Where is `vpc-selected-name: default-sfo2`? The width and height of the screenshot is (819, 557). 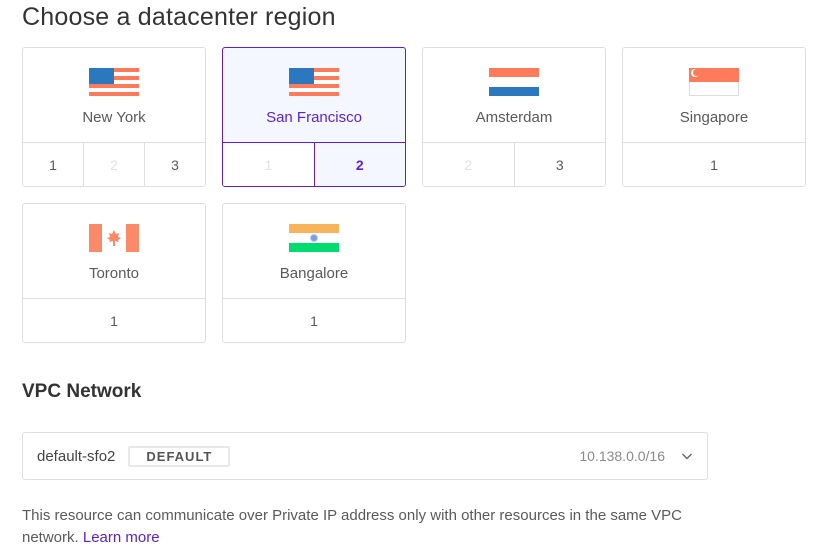 vpc-selected-name: default-sfo2 is located at coordinates (76, 456).